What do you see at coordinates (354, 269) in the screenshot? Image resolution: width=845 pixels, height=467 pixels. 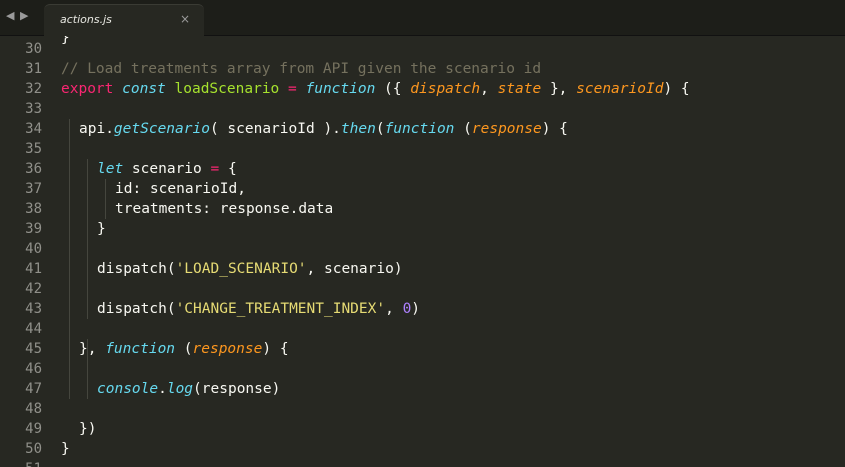 I see `token-plain: , scenario)` at bounding box center [354, 269].